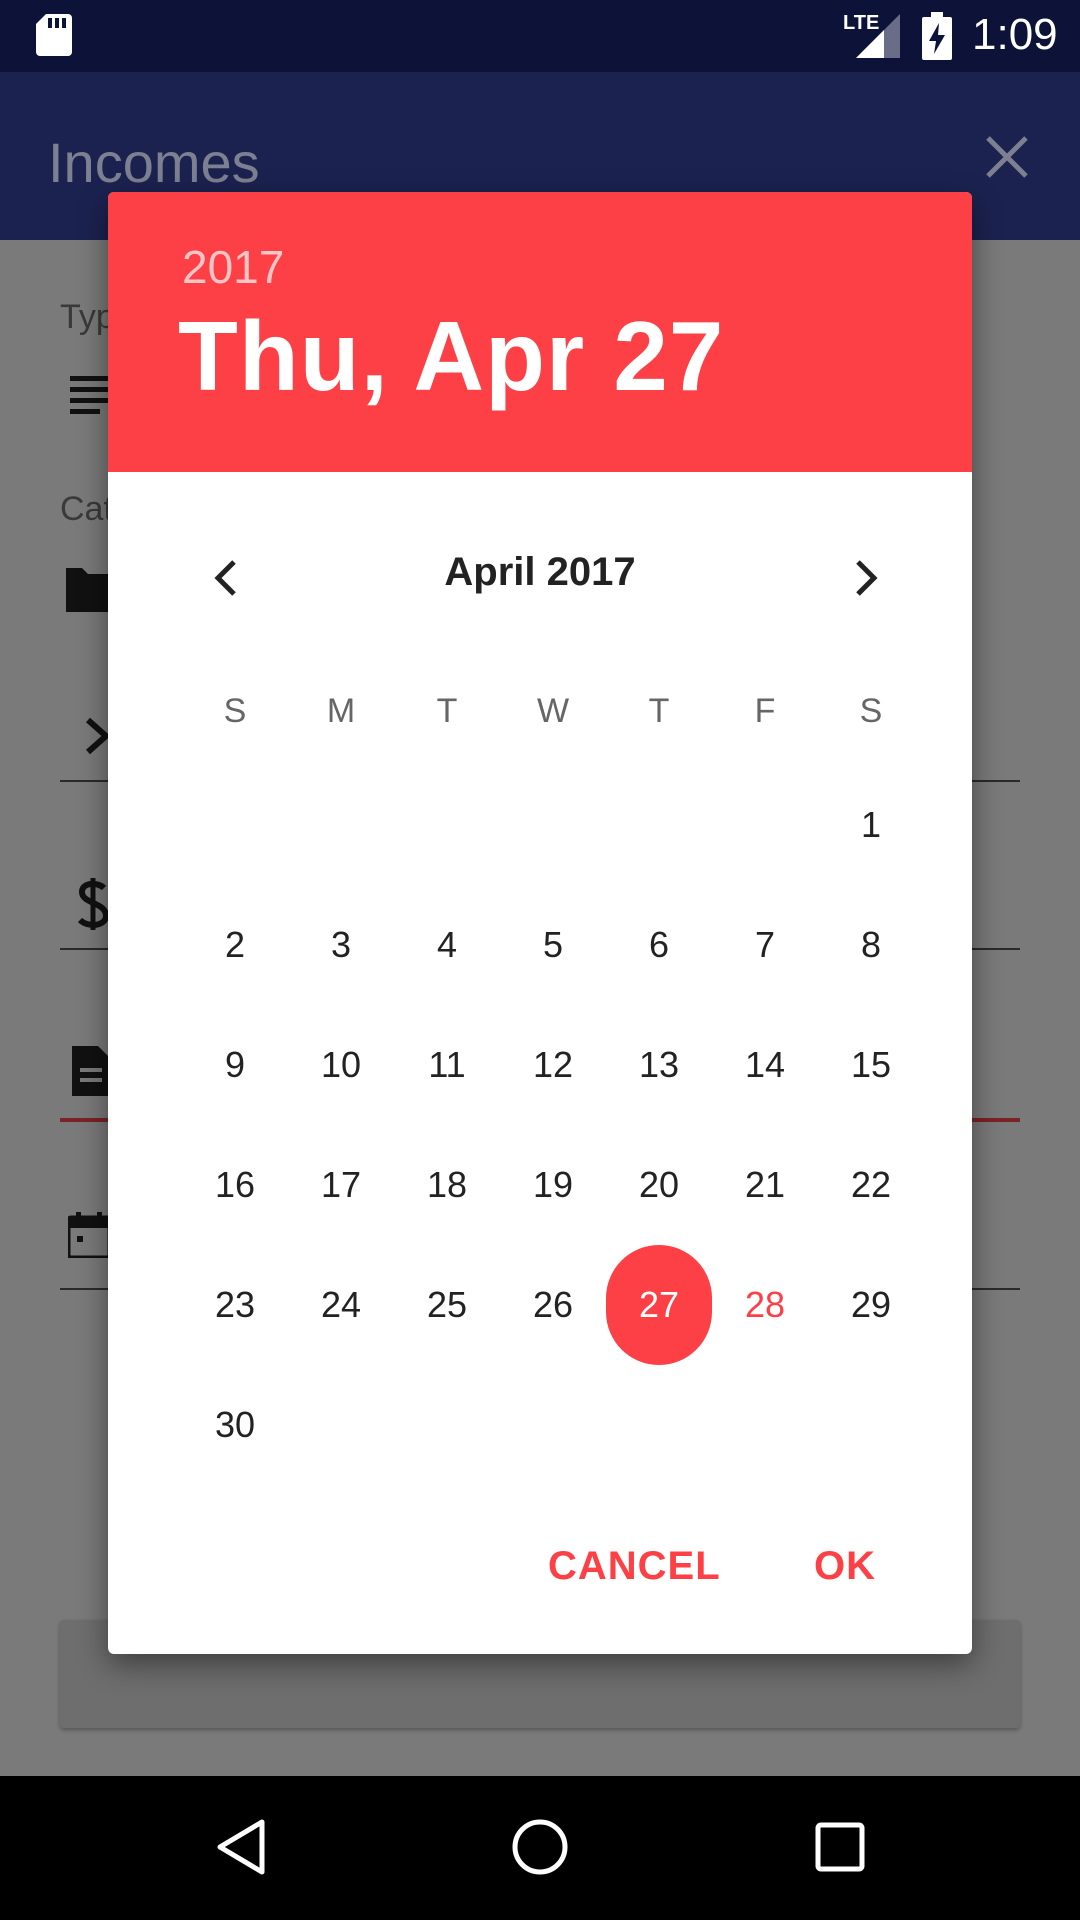  I want to click on status-bar: LTE 1:09, so click(540, 36).